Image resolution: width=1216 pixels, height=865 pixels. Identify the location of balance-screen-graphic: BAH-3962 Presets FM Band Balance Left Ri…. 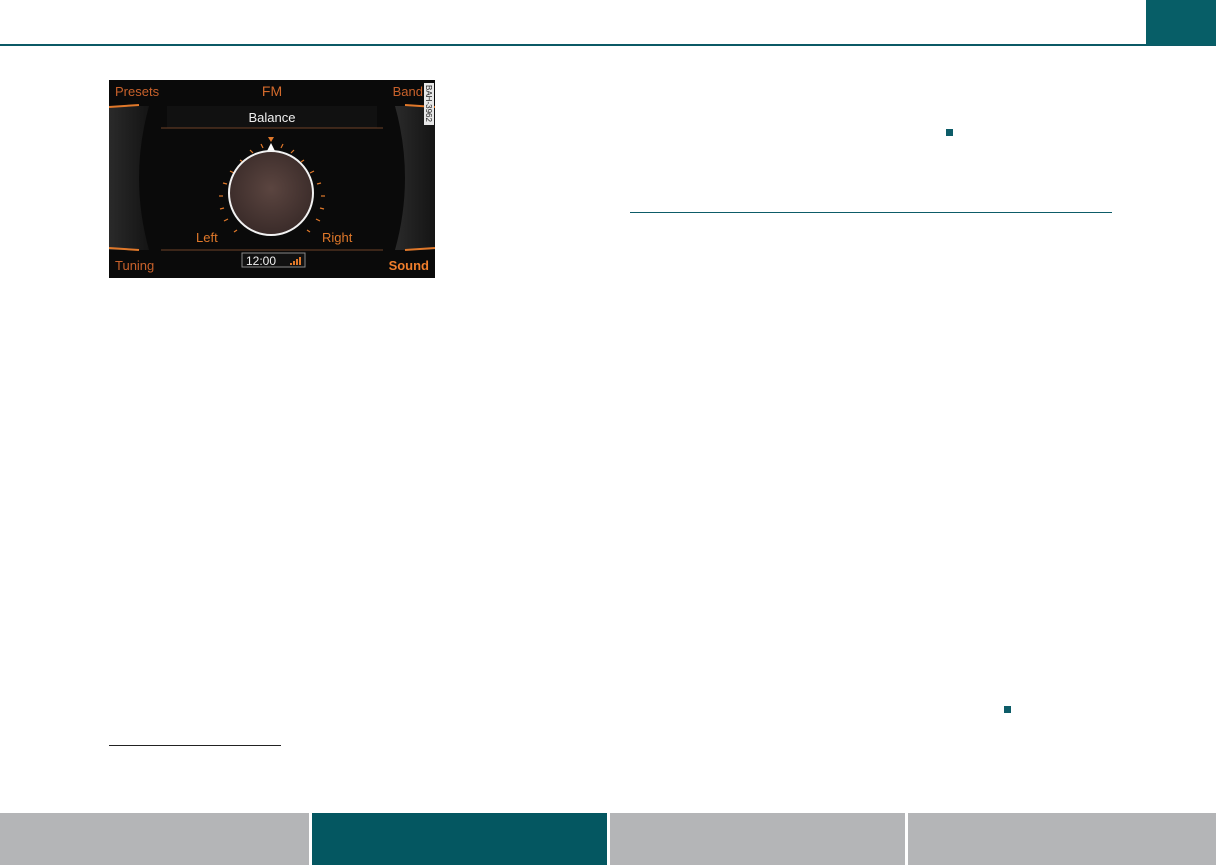
(272, 178).